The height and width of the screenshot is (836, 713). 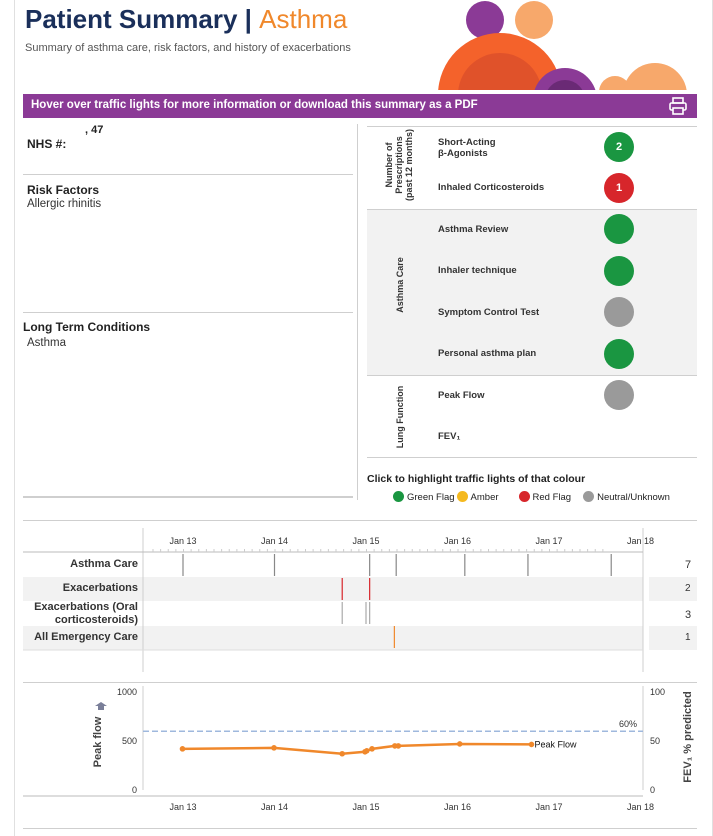 I want to click on reference-line-label: 60%, so click(x=628, y=724).